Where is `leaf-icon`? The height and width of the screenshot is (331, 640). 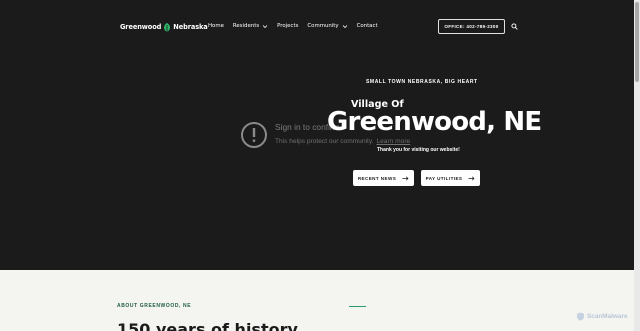
leaf-icon is located at coordinates (167, 27).